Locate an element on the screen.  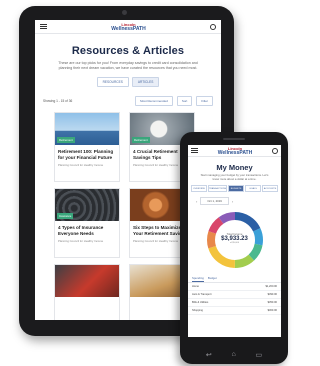
sort-button: Sort is located at coordinates (184, 101).